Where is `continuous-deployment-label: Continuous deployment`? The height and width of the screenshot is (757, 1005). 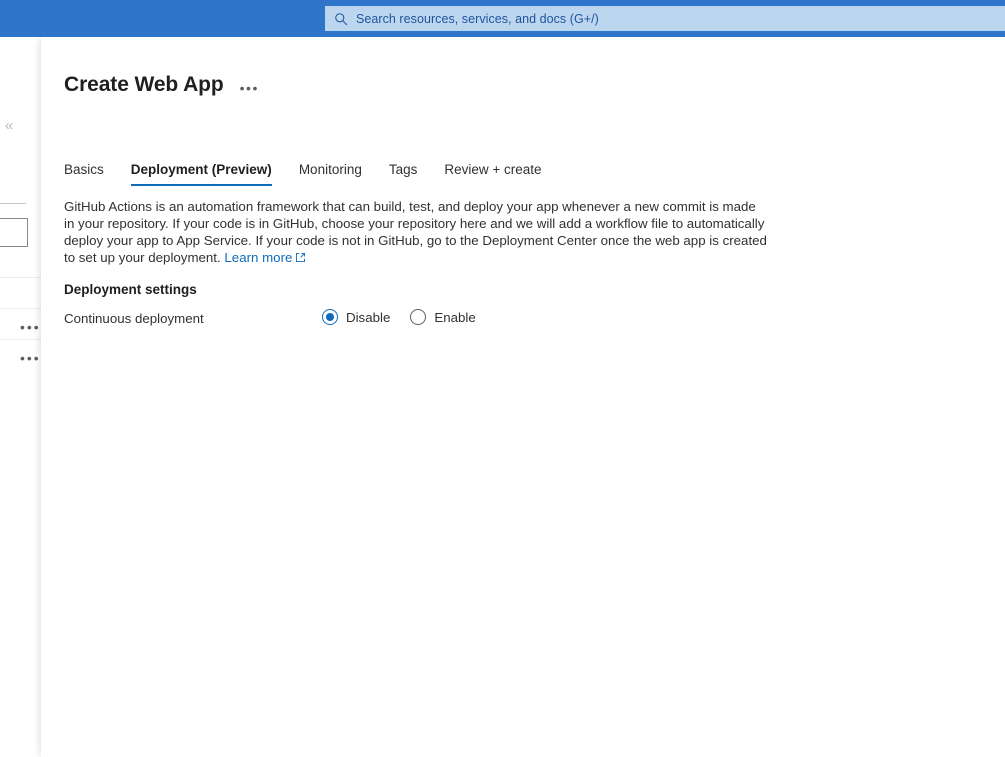 continuous-deployment-label: Continuous deployment is located at coordinates (134, 318).